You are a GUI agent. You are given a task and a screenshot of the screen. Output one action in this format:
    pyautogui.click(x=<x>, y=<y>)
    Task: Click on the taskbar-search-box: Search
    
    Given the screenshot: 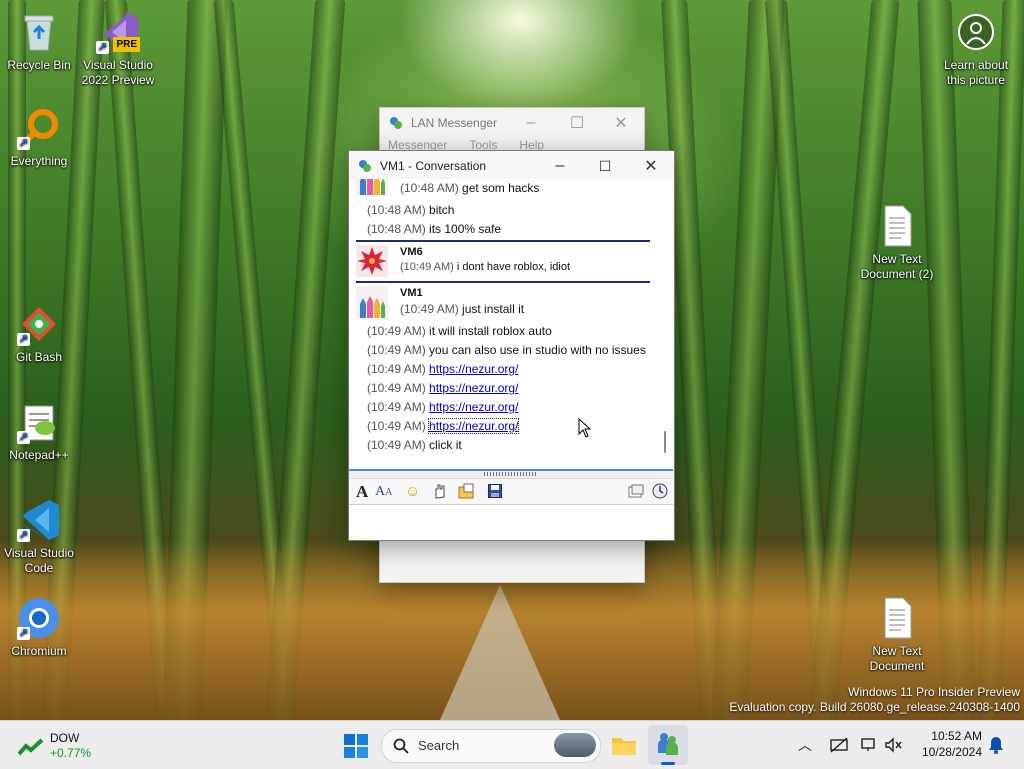 What is the action you would take?
    pyautogui.click(x=491, y=746)
    